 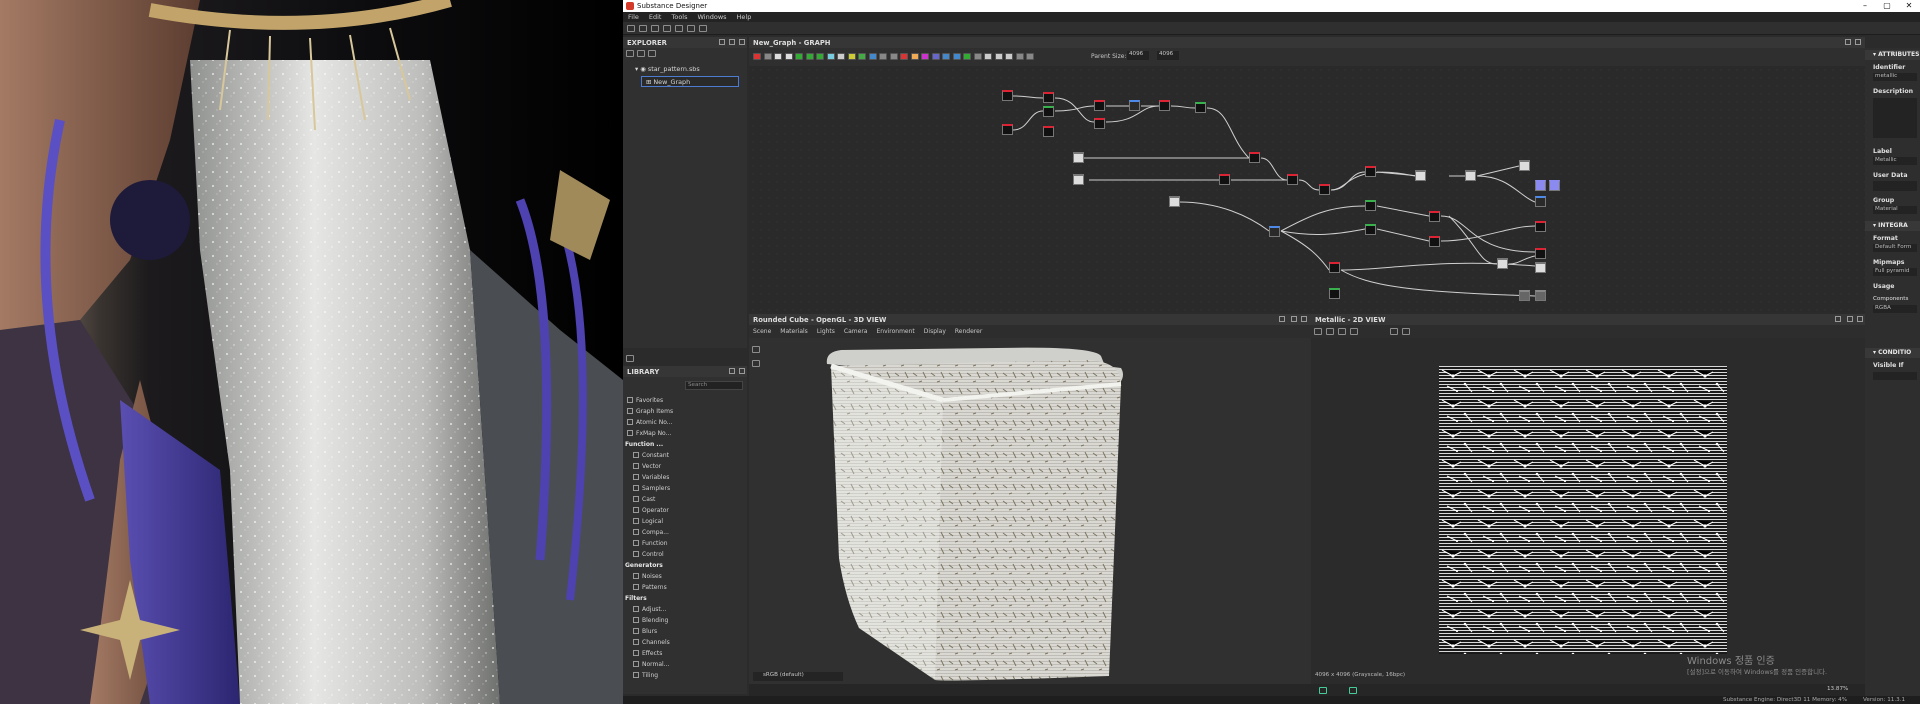 I want to click on minimize-button: –, so click(x=1865, y=5).